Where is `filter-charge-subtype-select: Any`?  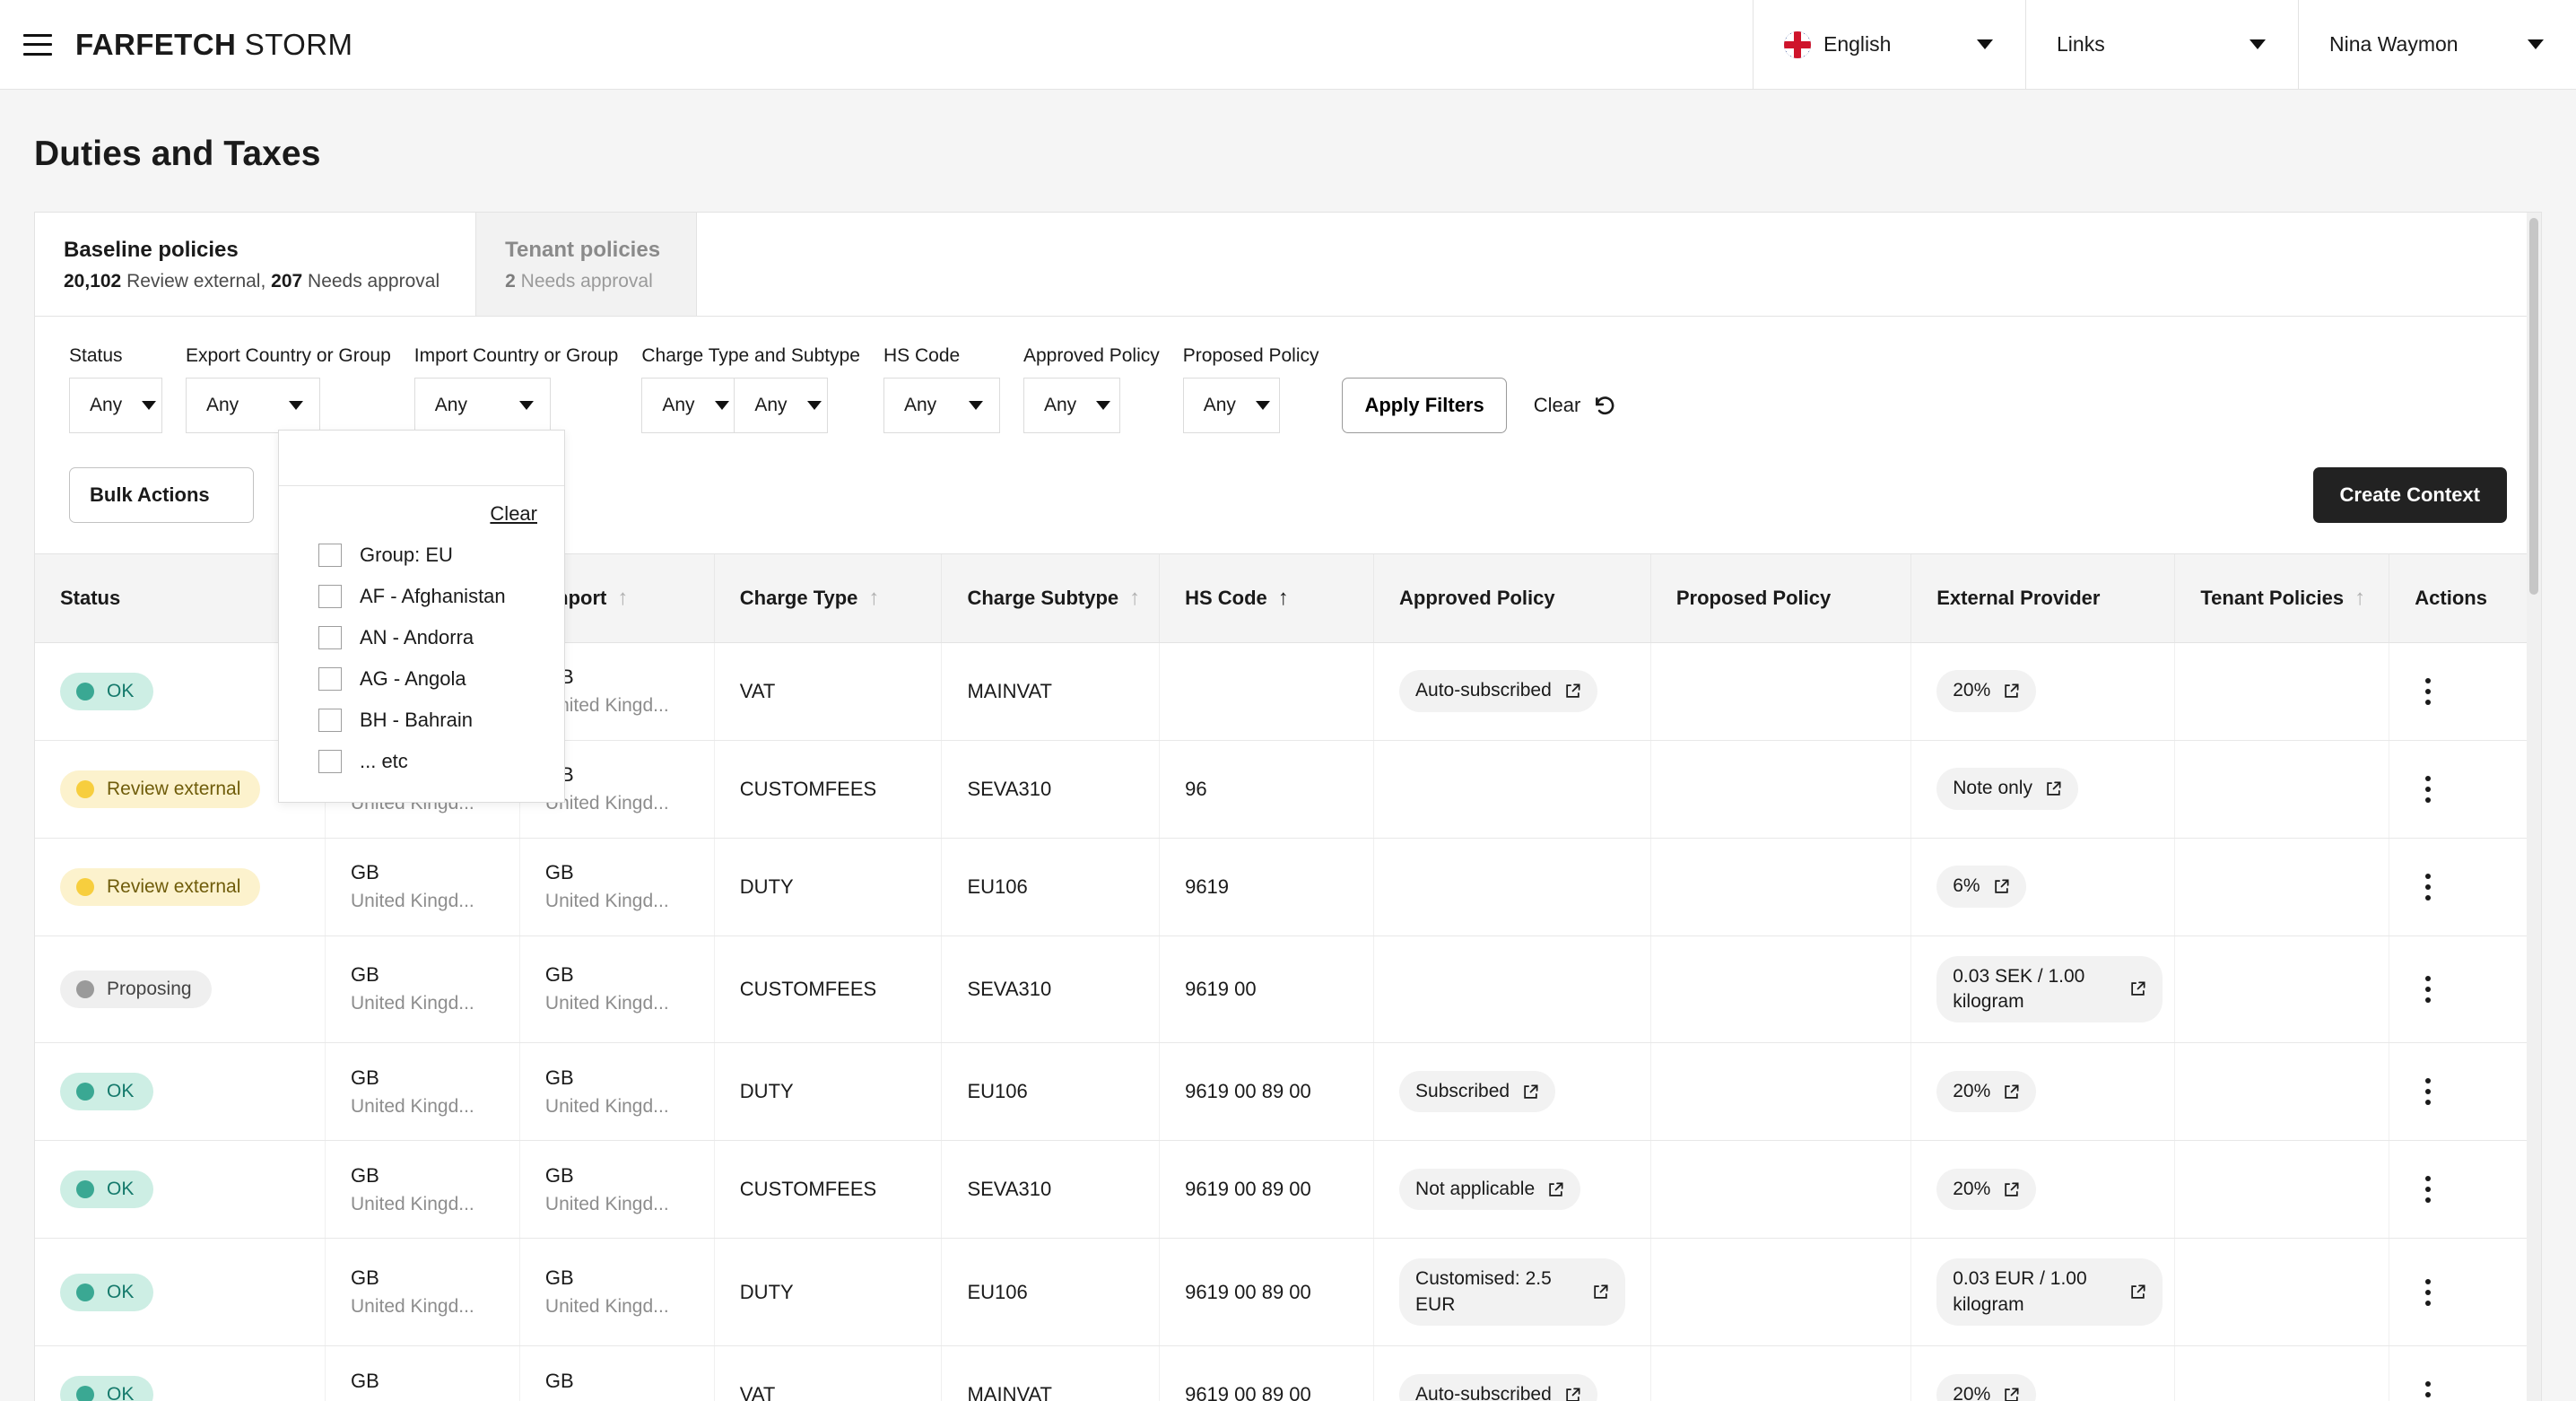
filter-charge-subtype-select: Any is located at coordinates (782, 405).